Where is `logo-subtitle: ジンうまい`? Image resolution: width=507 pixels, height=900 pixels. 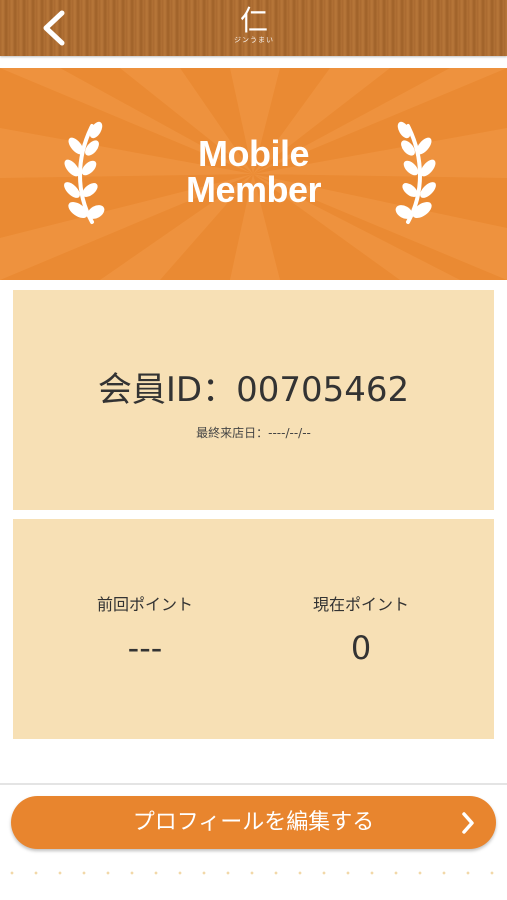 logo-subtitle: ジンうまい is located at coordinates (254, 40).